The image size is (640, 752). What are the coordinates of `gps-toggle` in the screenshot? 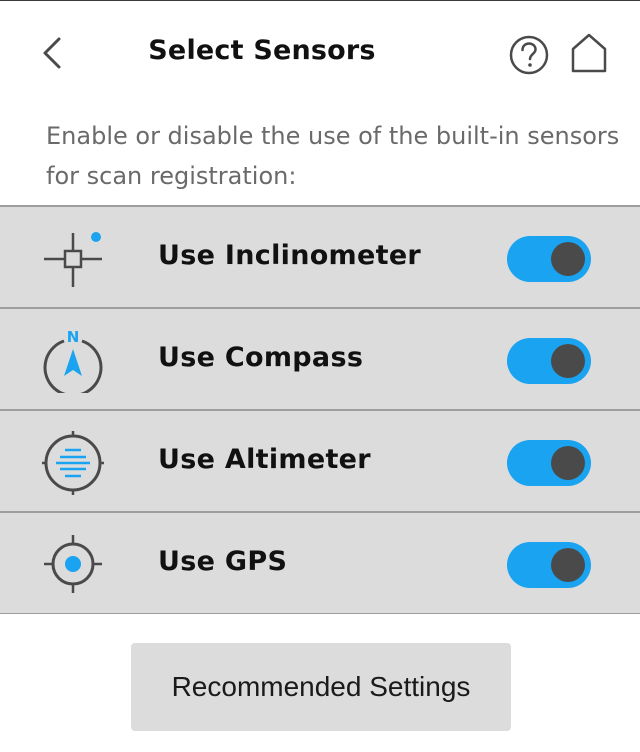 It's located at (549, 565).